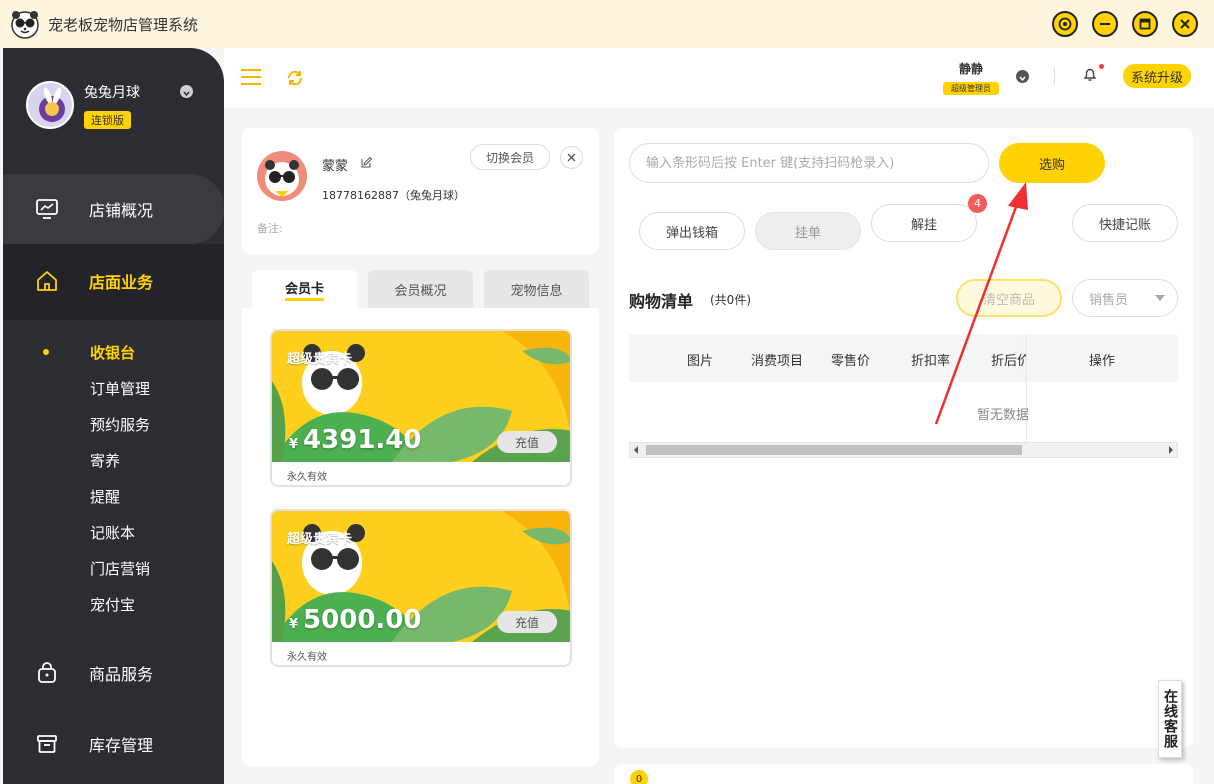 The height and width of the screenshot is (784, 1214). I want to click on submenu-marketing: 门店营销, so click(120, 568).